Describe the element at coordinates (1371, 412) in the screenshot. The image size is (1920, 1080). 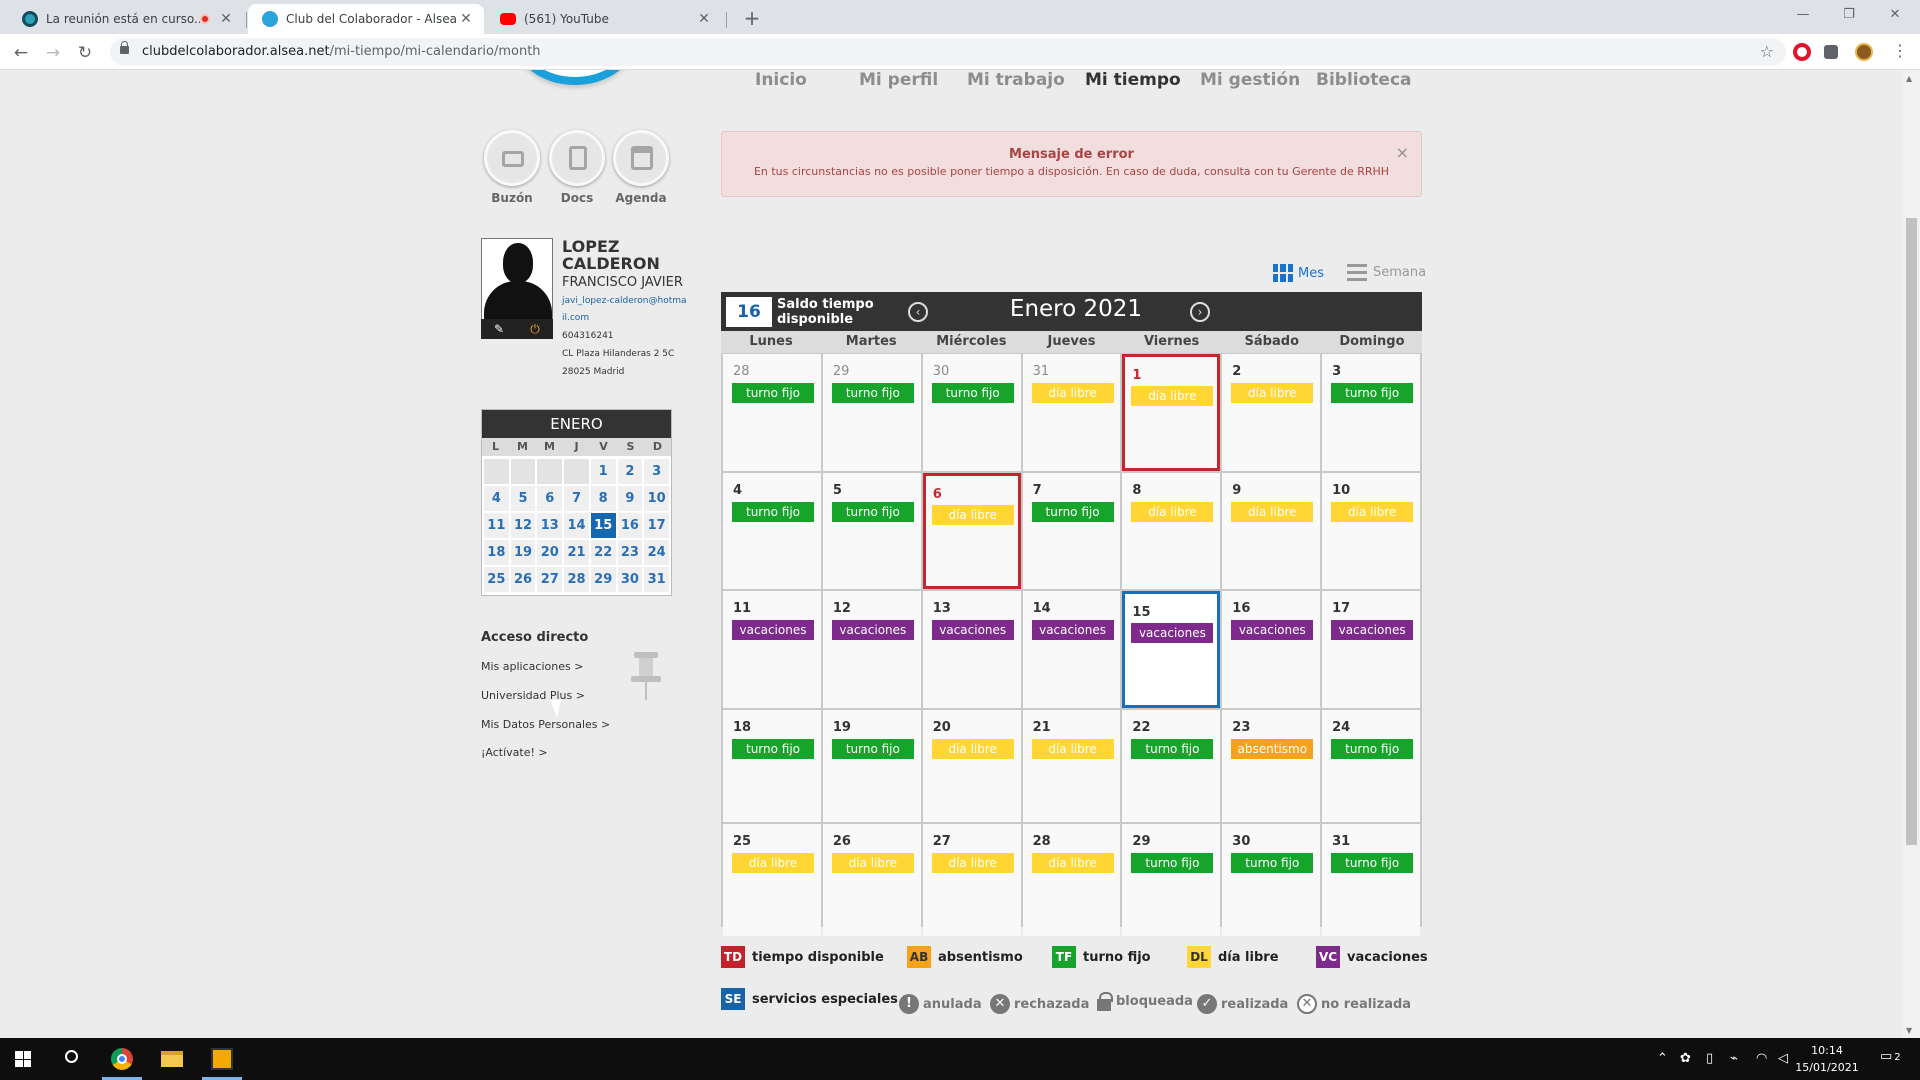
I see `calendar-day-cell: 3 turno fijo` at that location.